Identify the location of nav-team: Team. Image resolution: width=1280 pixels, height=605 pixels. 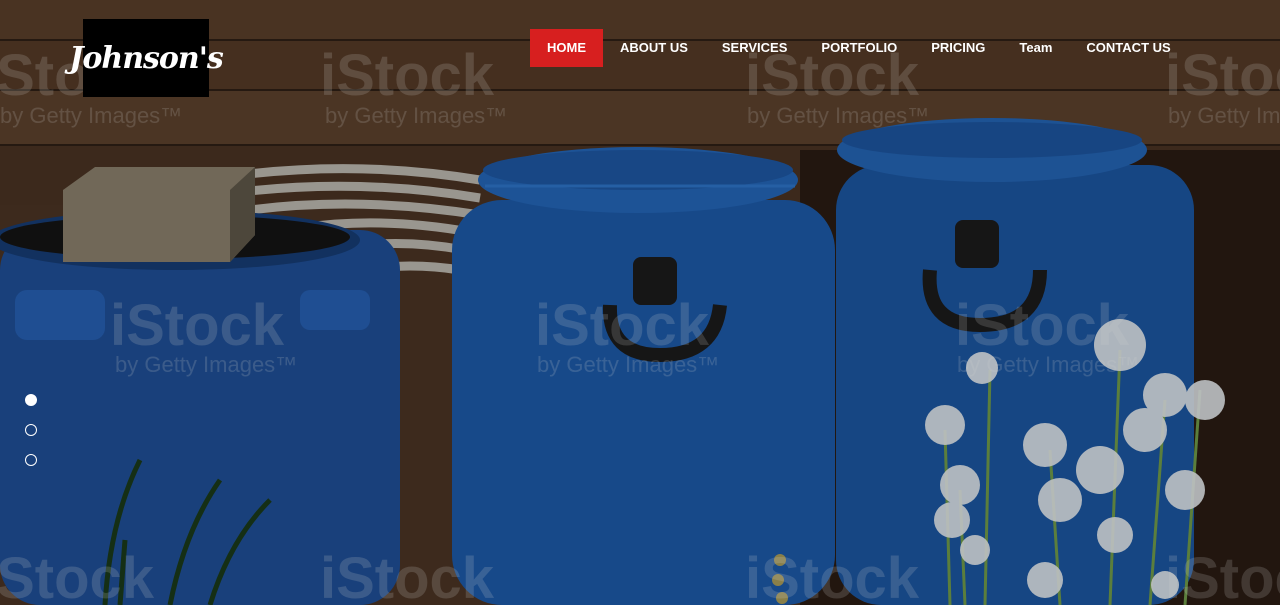
(1035, 48).